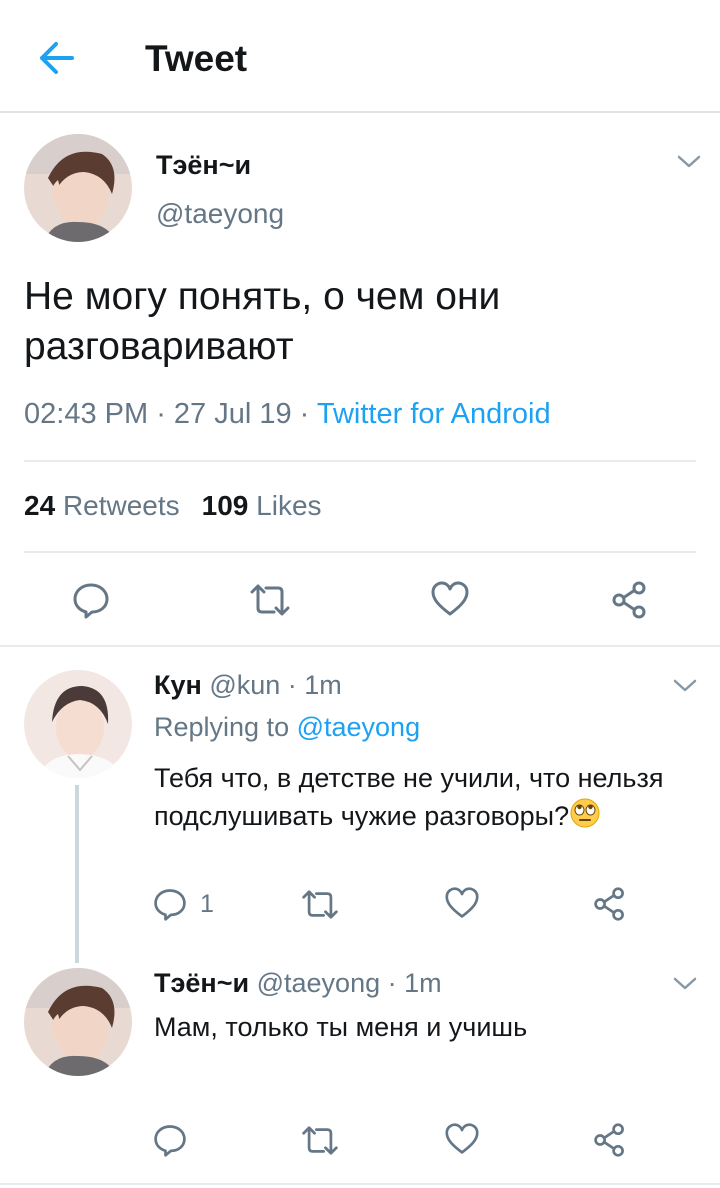 The width and height of the screenshot is (720, 1188). What do you see at coordinates (55, 58) in the screenshot?
I see `back-arrow-icon` at bounding box center [55, 58].